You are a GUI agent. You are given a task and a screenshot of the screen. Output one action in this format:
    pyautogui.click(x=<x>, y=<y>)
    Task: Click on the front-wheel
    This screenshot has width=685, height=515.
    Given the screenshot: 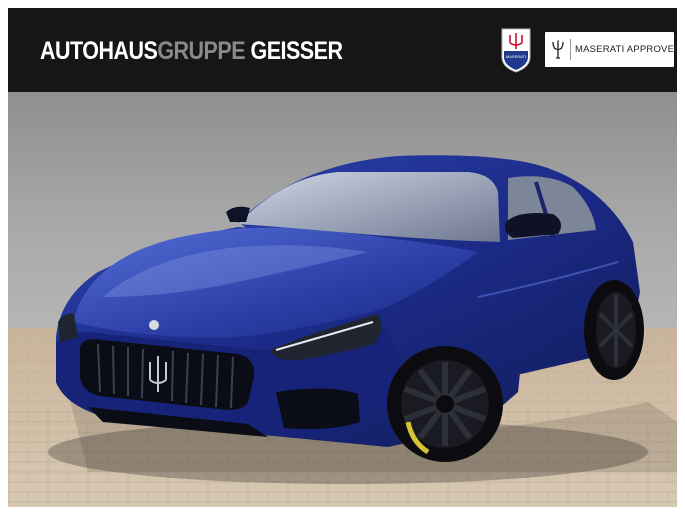 What is the action you would take?
    pyautogui.click(x=445, y=404)
    